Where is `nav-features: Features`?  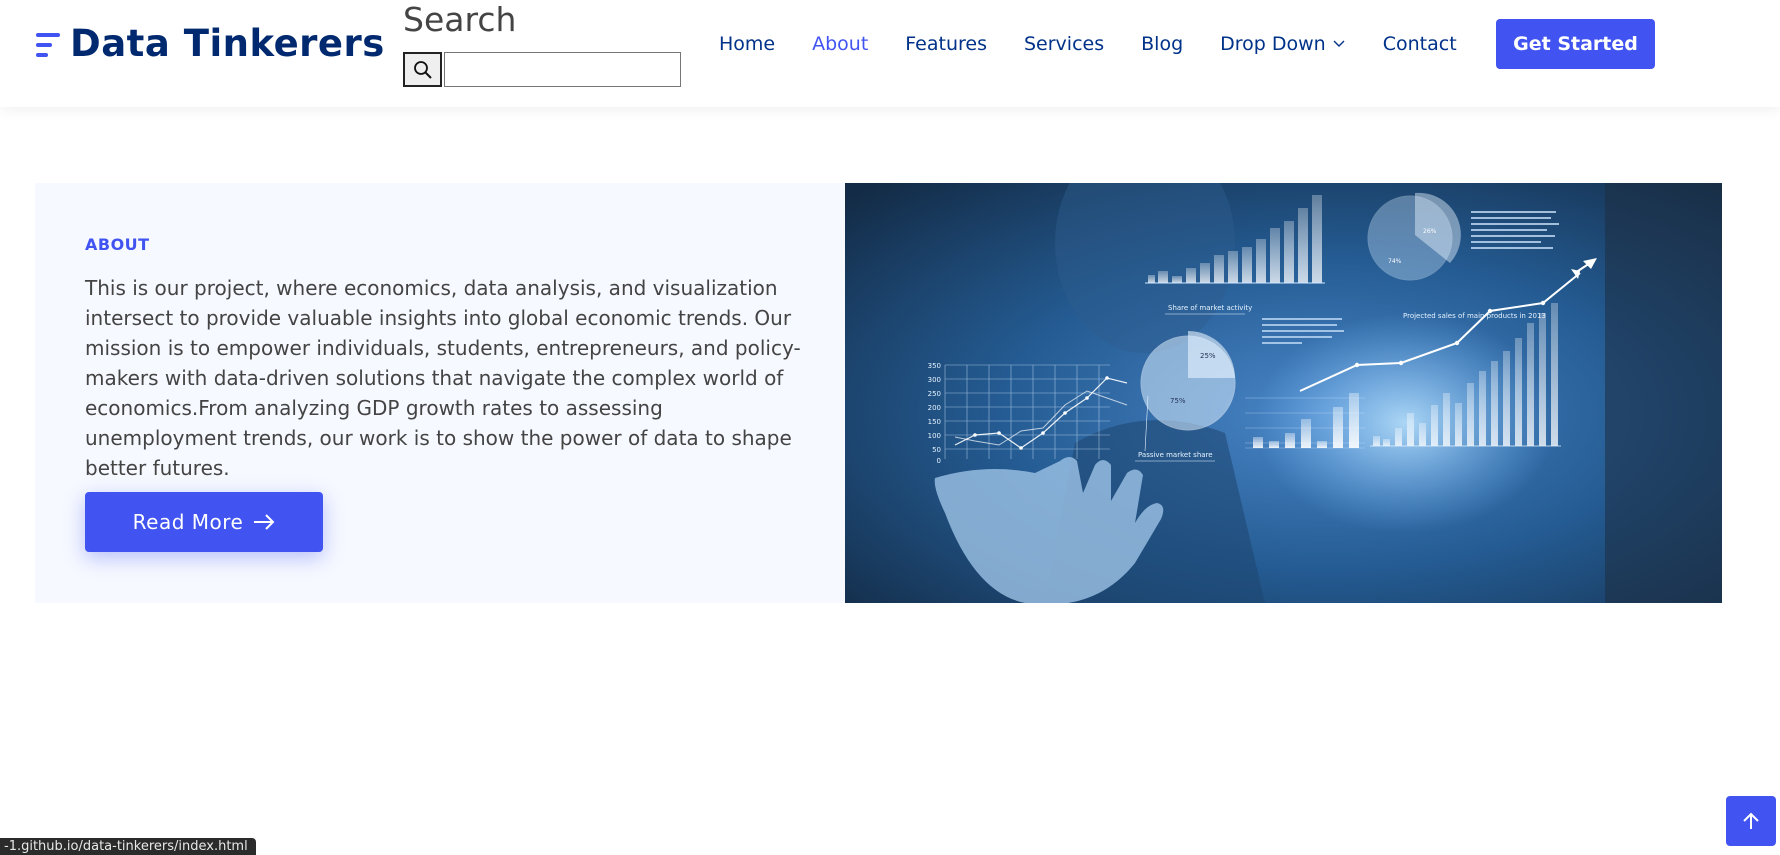
nav-features: Features is located at coordinates (946, 44).